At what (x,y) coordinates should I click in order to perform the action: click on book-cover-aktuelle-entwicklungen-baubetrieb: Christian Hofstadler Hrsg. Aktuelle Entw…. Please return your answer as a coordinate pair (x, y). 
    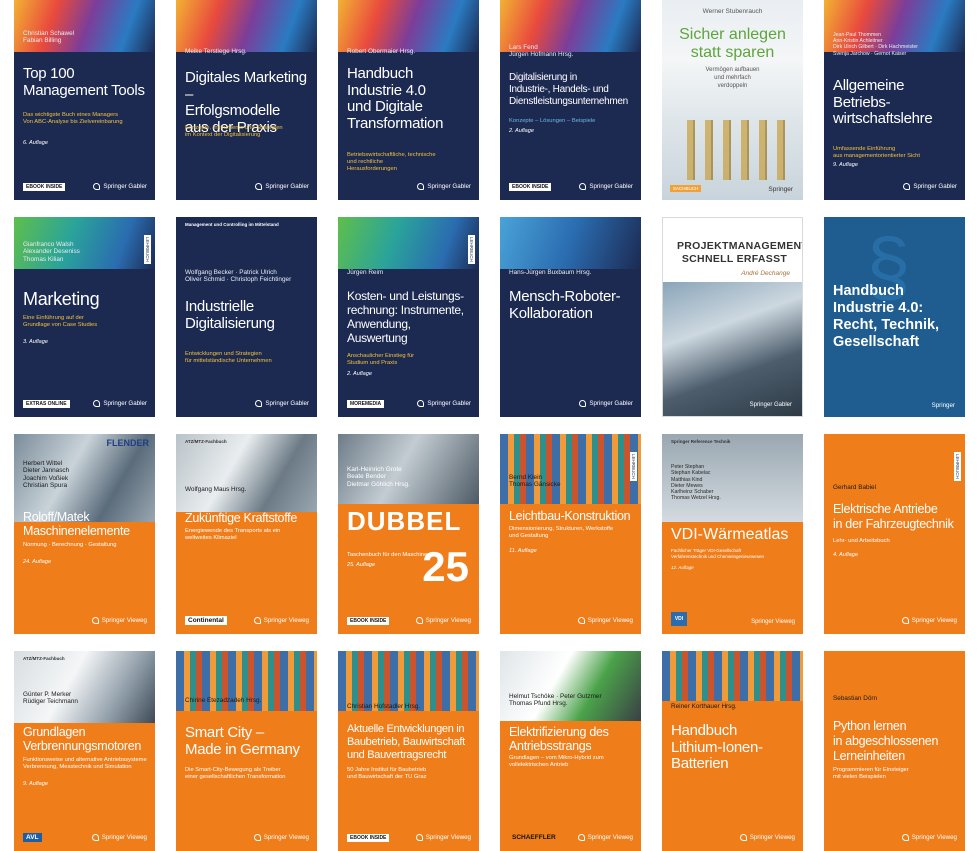
    Looking at the image, I should click on (408, 751).